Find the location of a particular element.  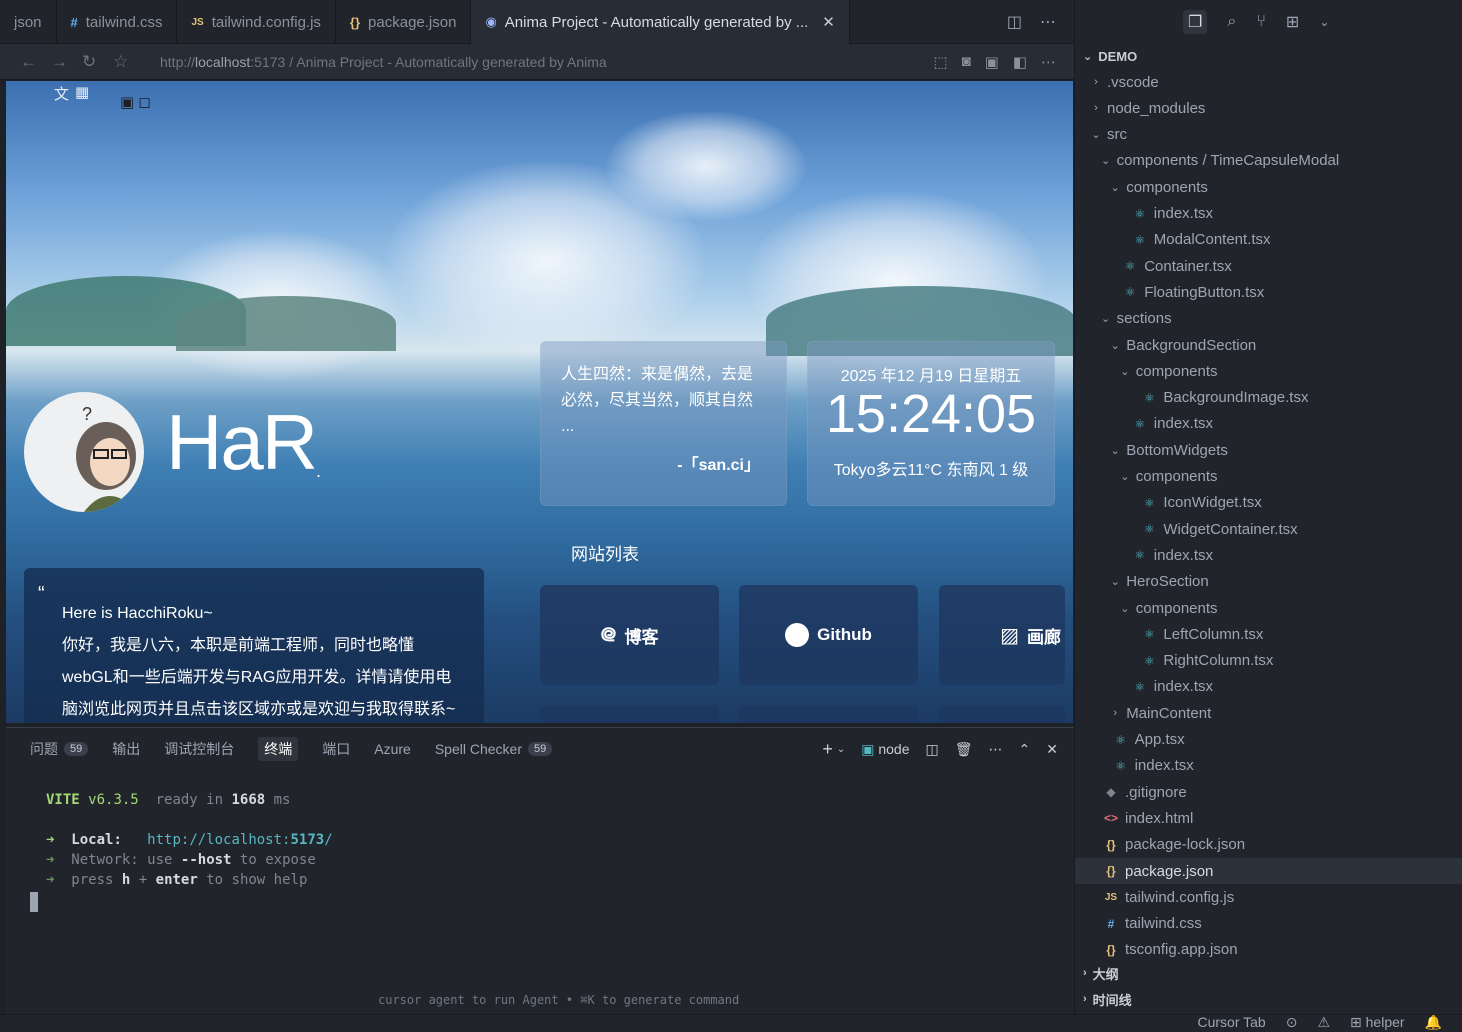

file-item: ⚛ WidgetContainer.tsx is located at coordinates (1268, 529).